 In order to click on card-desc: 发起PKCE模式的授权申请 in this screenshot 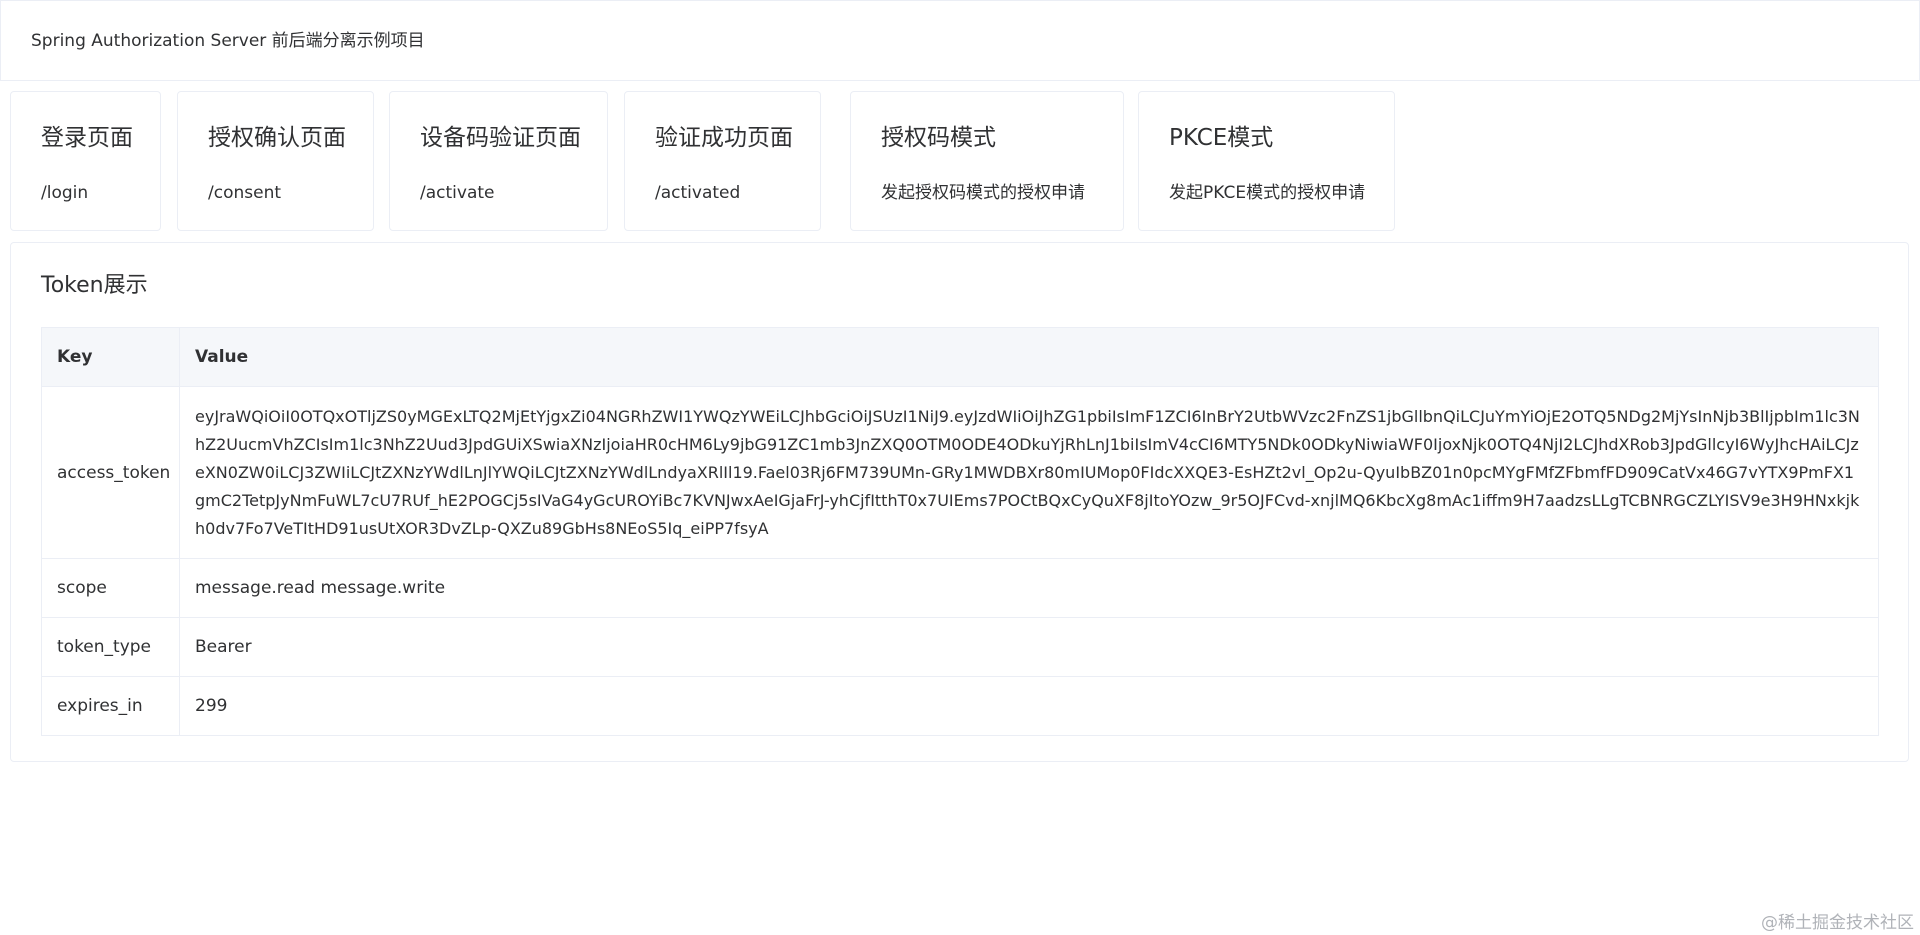, I will do `click(1267, 193)`.